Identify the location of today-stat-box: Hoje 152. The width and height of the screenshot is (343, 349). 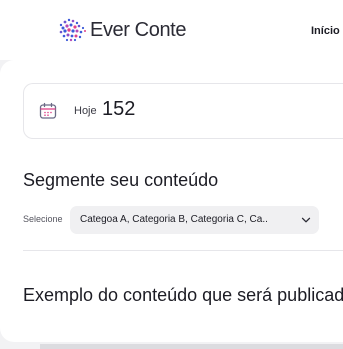
(183, 111).